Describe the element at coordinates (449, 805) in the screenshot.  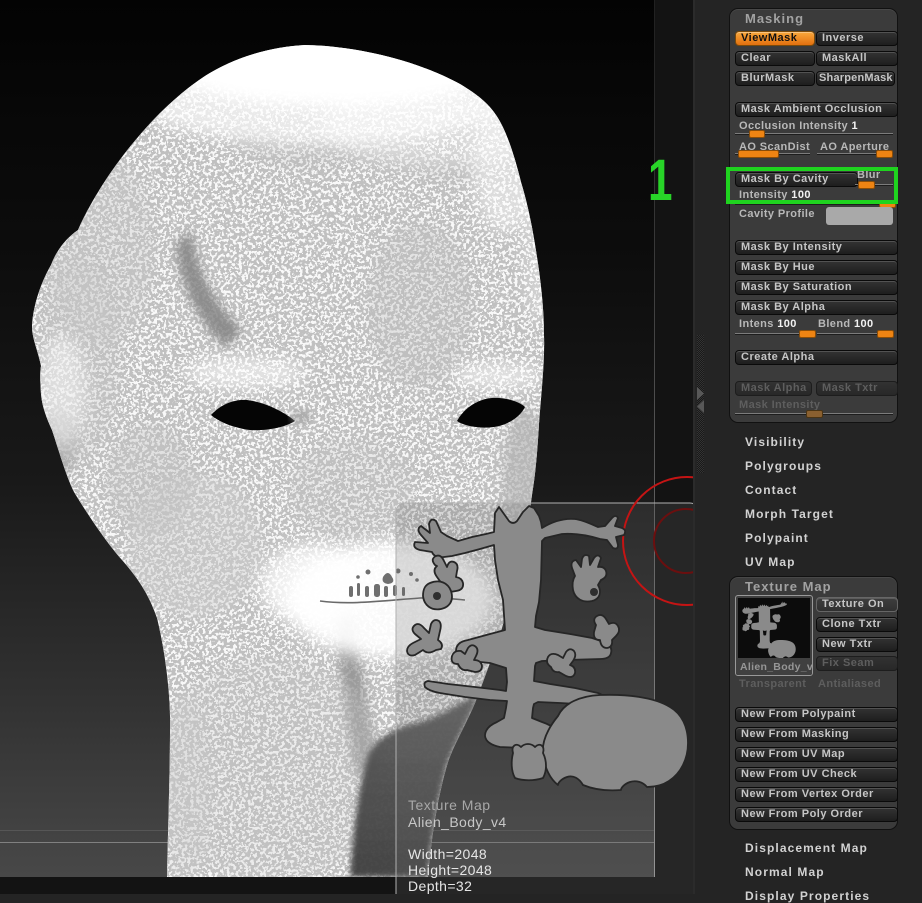
I see `svg-text: Texture Map` at that location.